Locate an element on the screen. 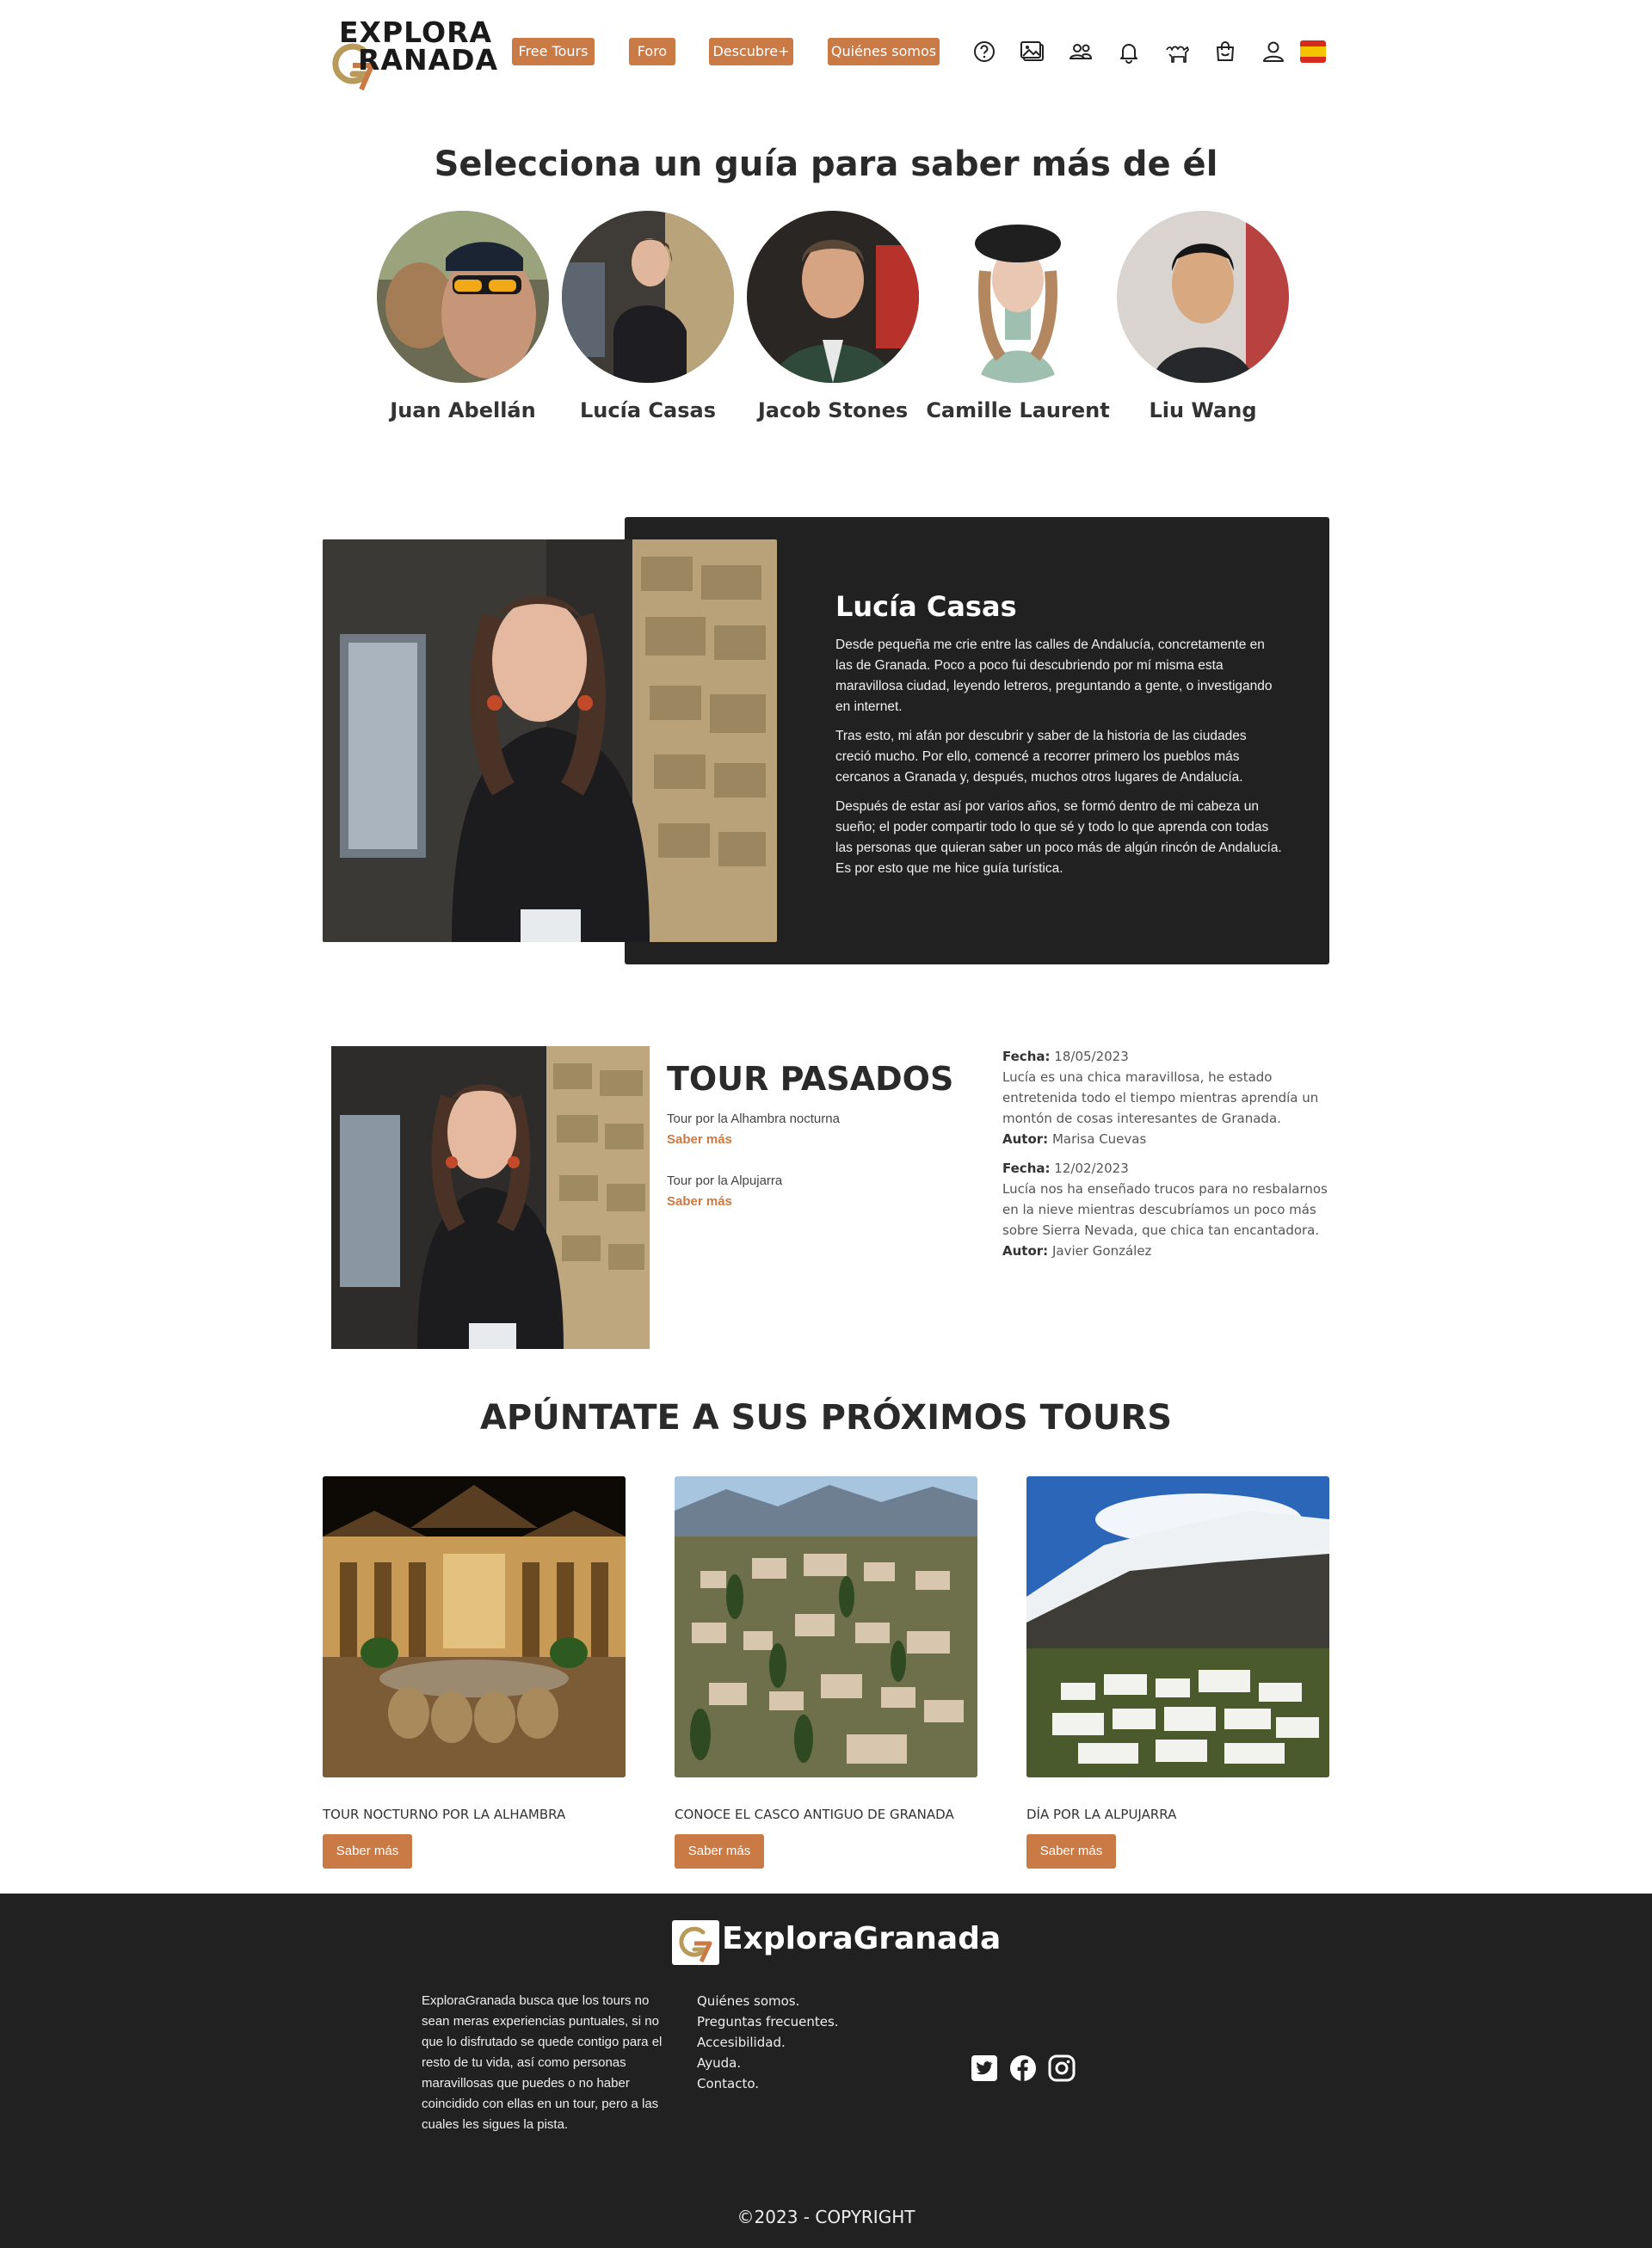 This screenshot has width=1652, height=2248. footer-link-faq: Preguntas frecuentes. is located at coordinates (768, 2021).